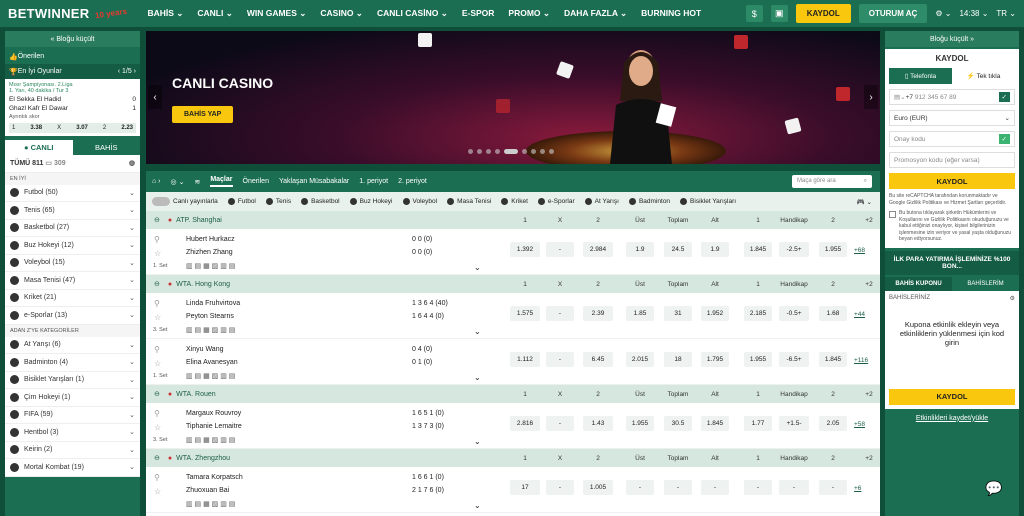  Describe the element at coordinates (861, 360) in the screenshot. I see `more-markets-link: +116` at that location.